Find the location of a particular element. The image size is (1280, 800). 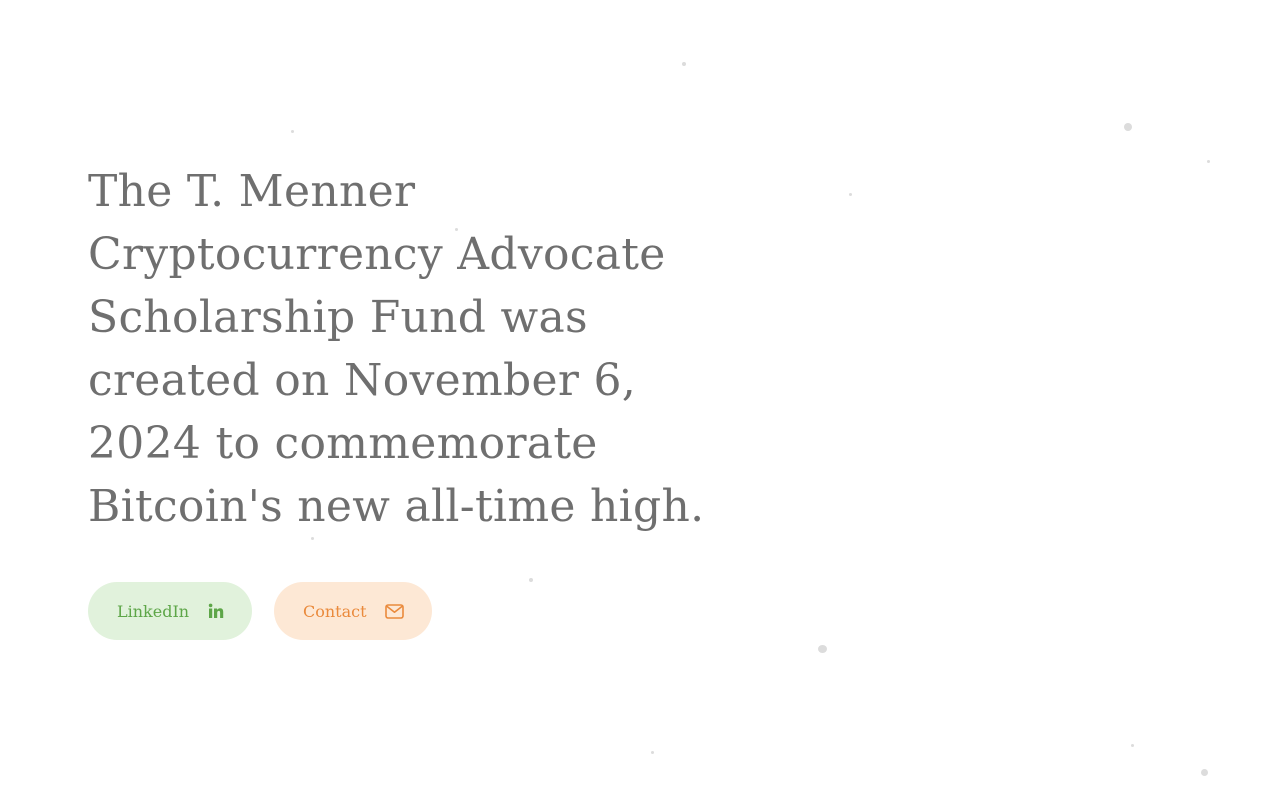

linkedin-button: LinkedIn is located at coordinates (170, 611).